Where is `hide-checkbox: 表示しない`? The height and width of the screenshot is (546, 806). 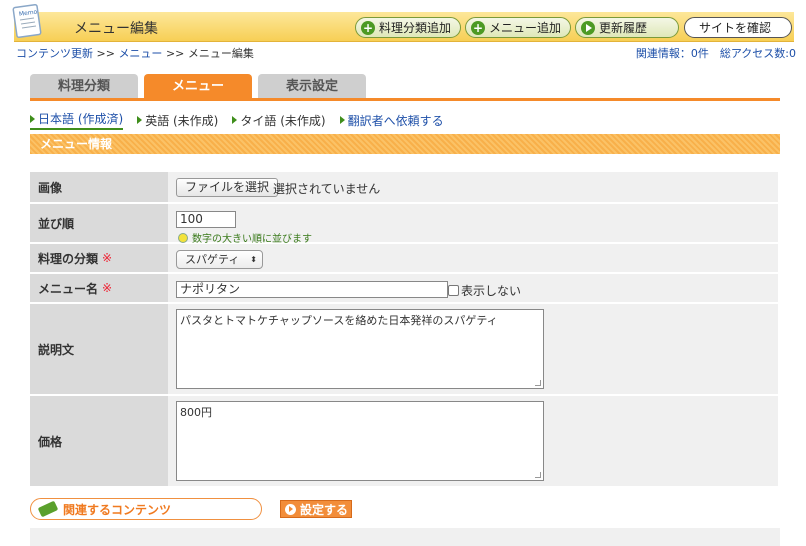
hide-checkbox: 表示しない is located at coordinates (484, 290).